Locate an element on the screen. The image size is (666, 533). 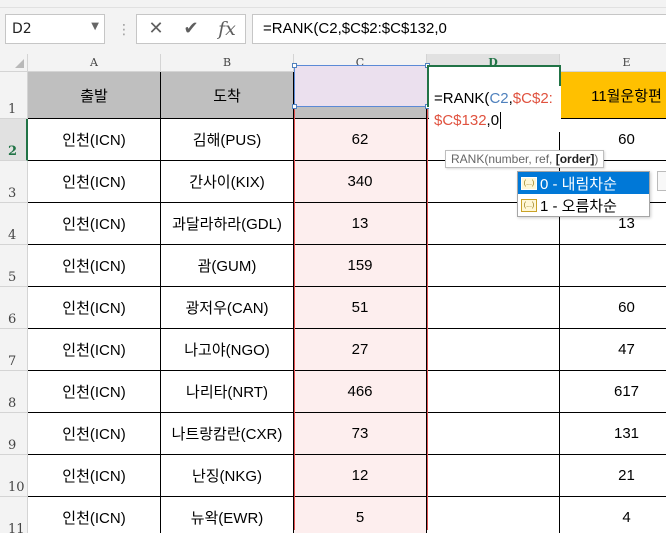
cell-c2: 62 is located at coordinates (360, 140).